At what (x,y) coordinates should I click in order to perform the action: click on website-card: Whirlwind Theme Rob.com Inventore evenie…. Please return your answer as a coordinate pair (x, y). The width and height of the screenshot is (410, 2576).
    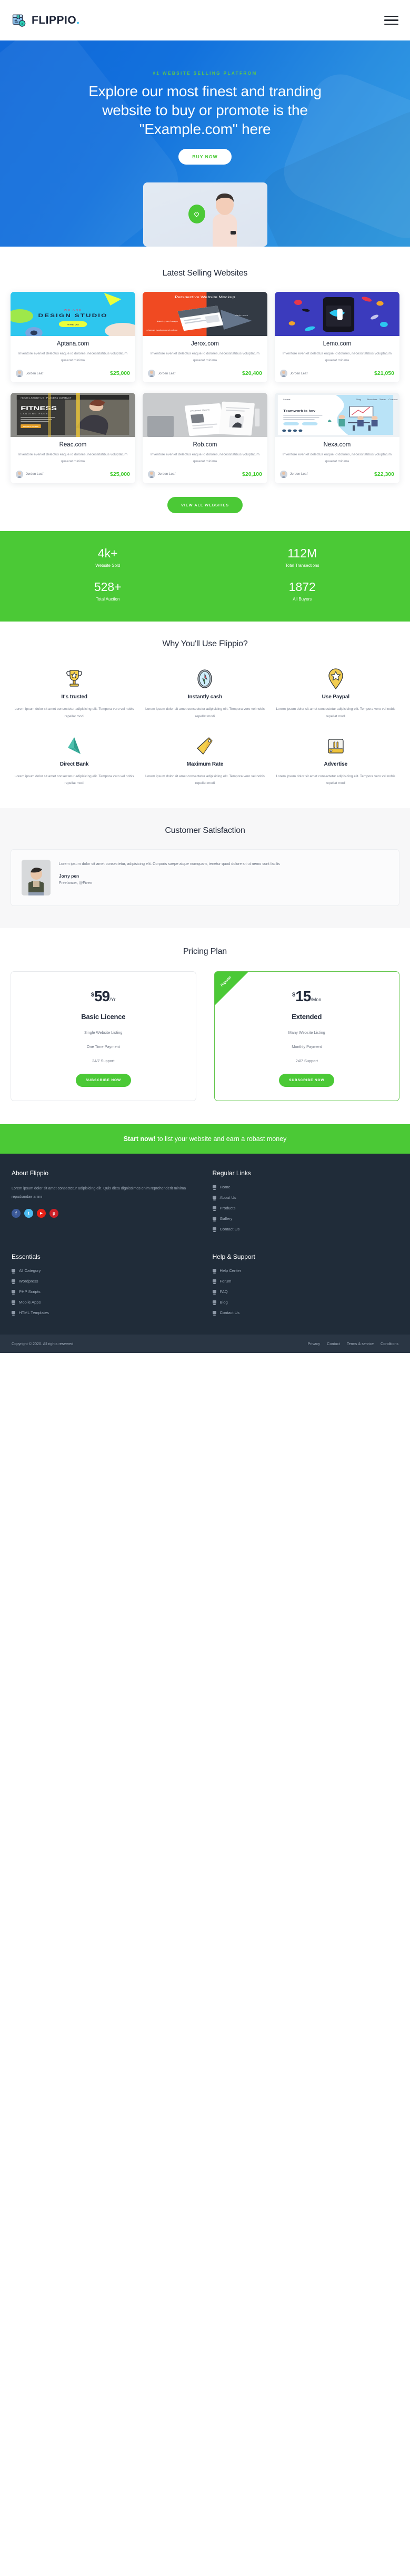
    Looking at the image, I should click on (205, 438).